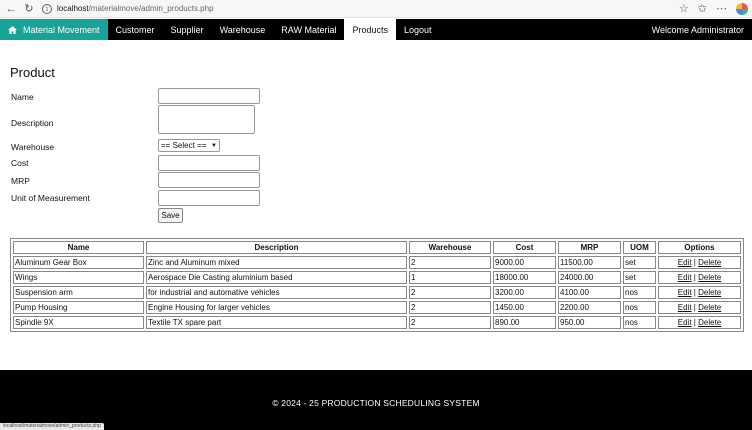 The width and height of the screenshot is (752, 430). What do you see at coordinates (524, 262) in the screenshot?
I see `cell-cost: 9000.00` at bounding box center [524, 262].